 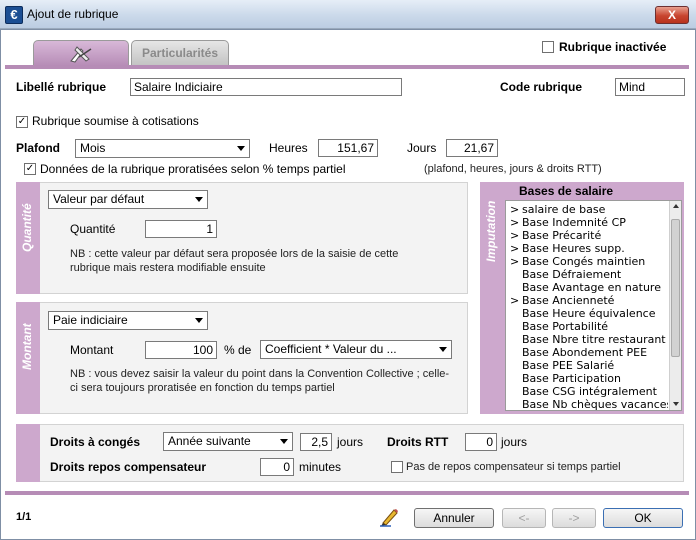 I want to click on repos-checkbox, so click(x=397, y=467).